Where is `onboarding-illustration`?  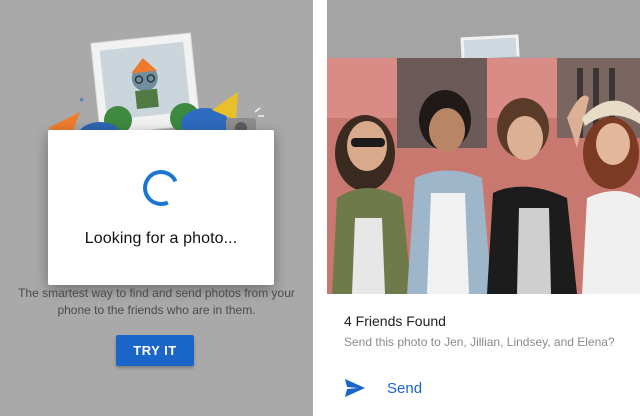 onboarding-illustration is located at coordinates (156, 91).